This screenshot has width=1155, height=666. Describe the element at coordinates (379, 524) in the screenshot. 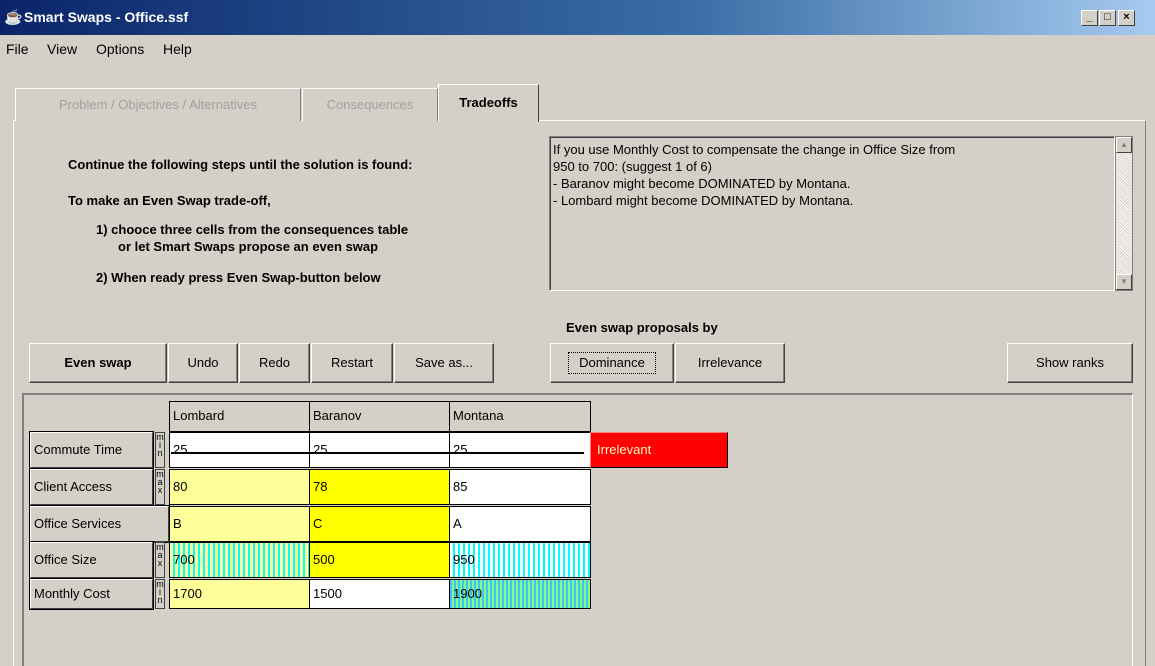

I see `table-cell: C` at that location.